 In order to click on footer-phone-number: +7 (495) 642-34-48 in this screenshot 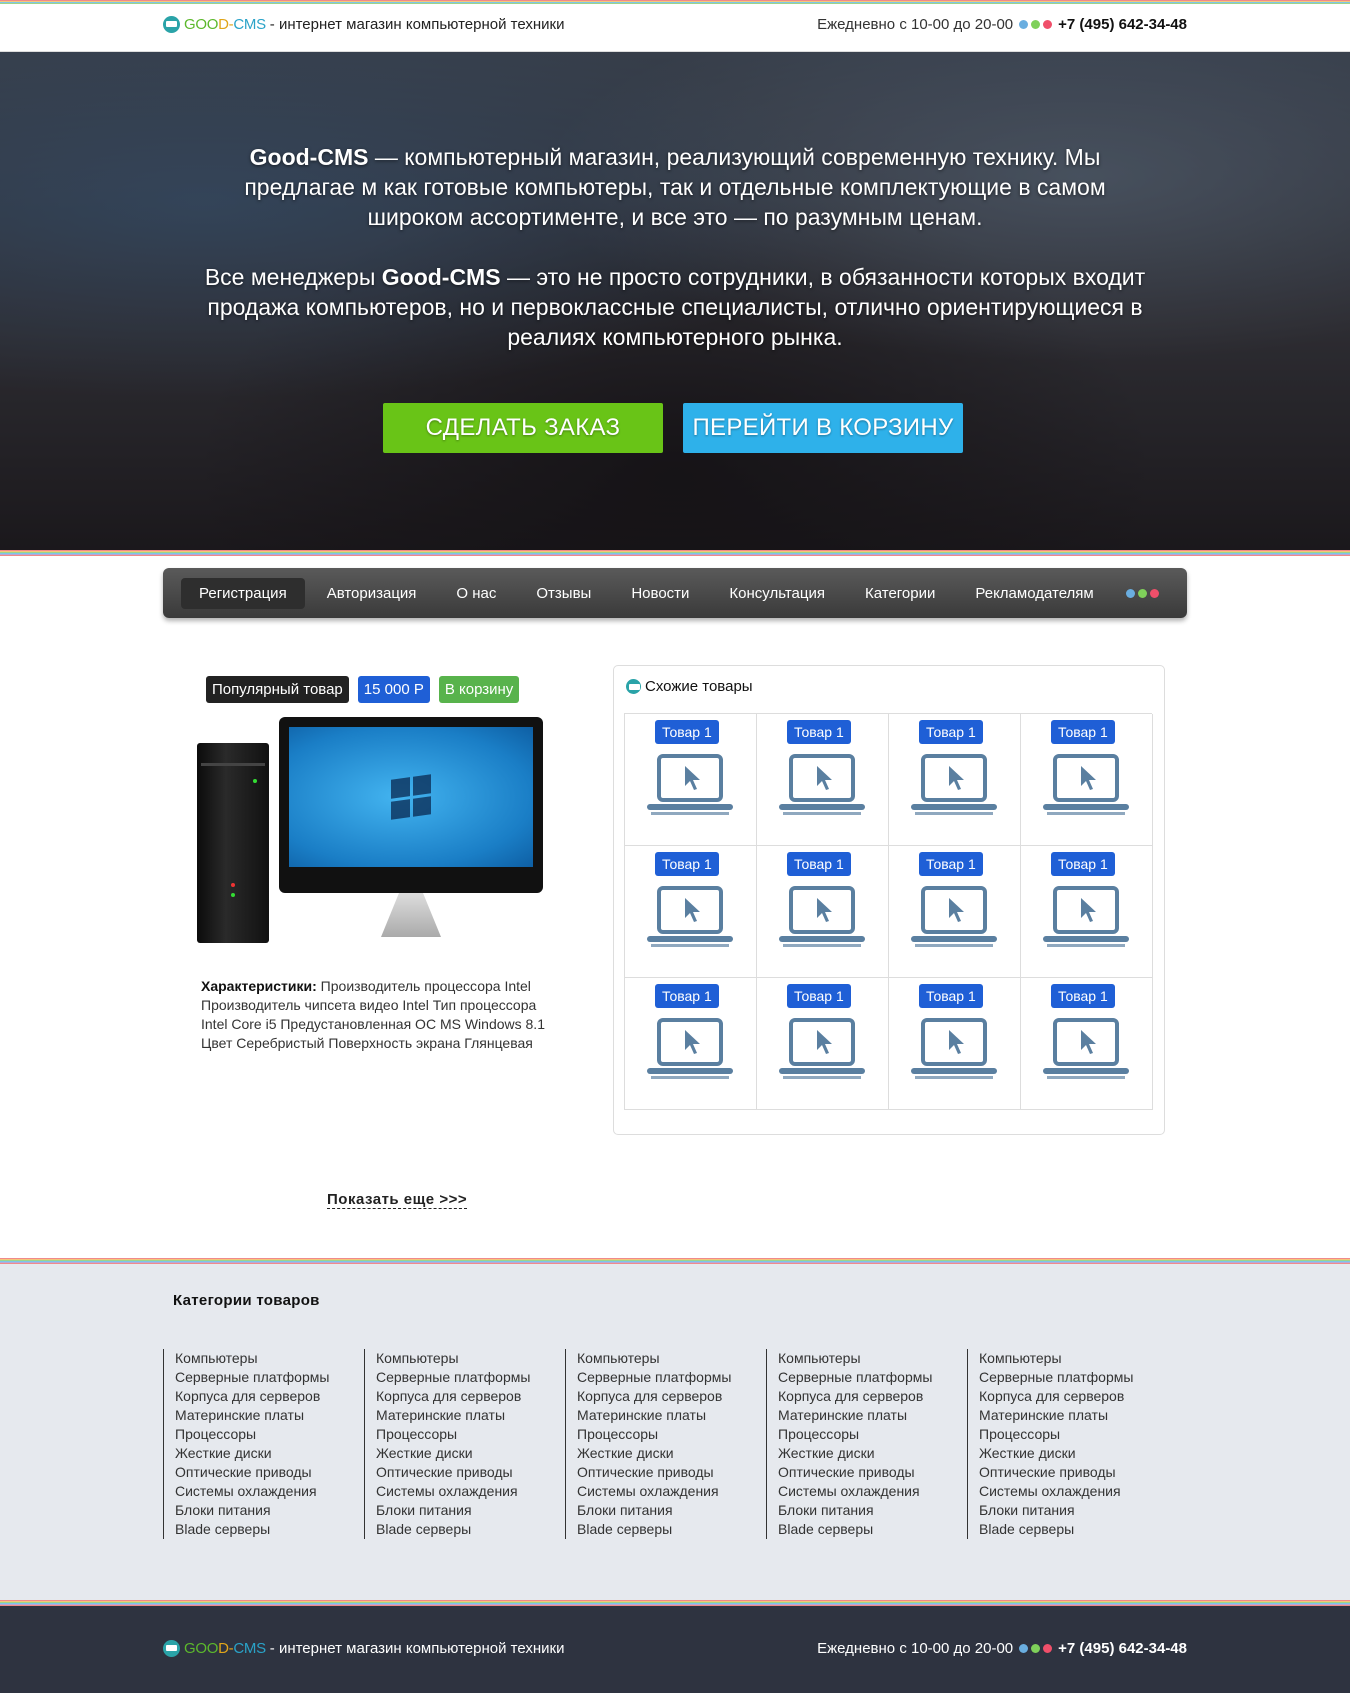, I will do `click(1122, 1648)`.